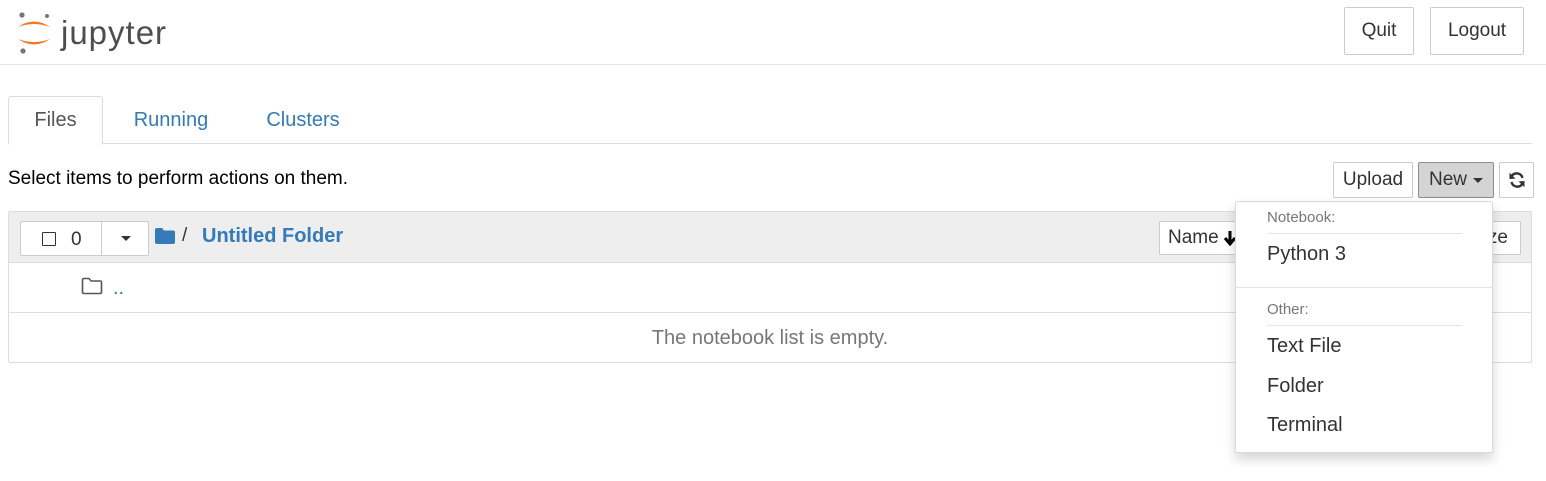 This screenshot has height=481, width=1546. What do you see at coordinates (1373, 180) in the screenshot?
I see `upload-button: Upload` at bounding box center [1373, 180].